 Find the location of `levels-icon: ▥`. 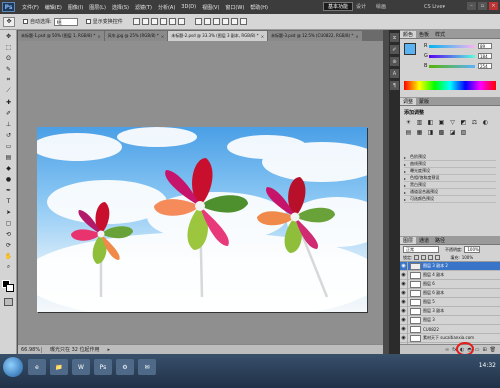

levels-icon: ▥ is located at coordinates (419, 122).